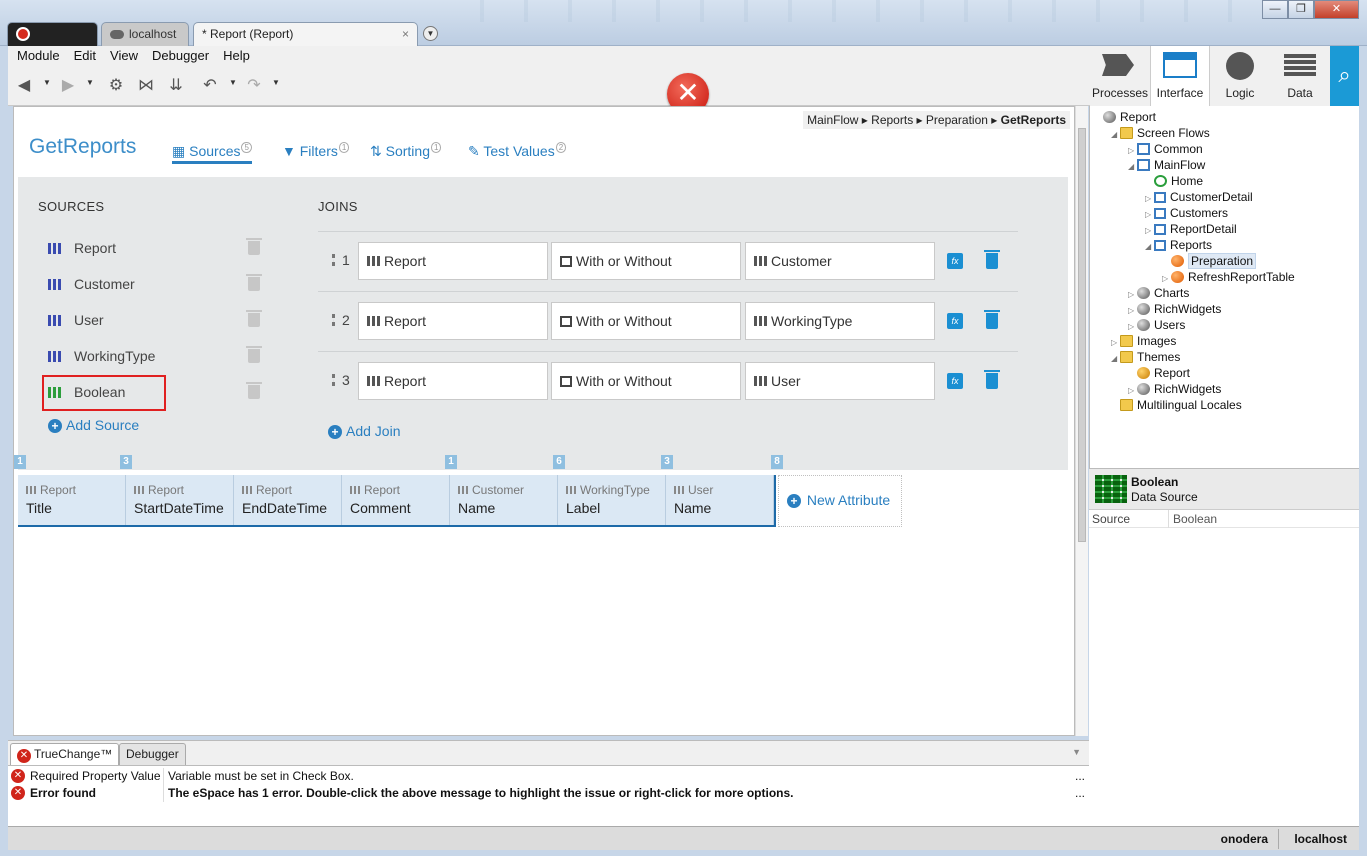  What do you see at coordinates (396, 500) in the screenshot?
I see `attribute-column: Report Comment` at bounding box center [396, 500].